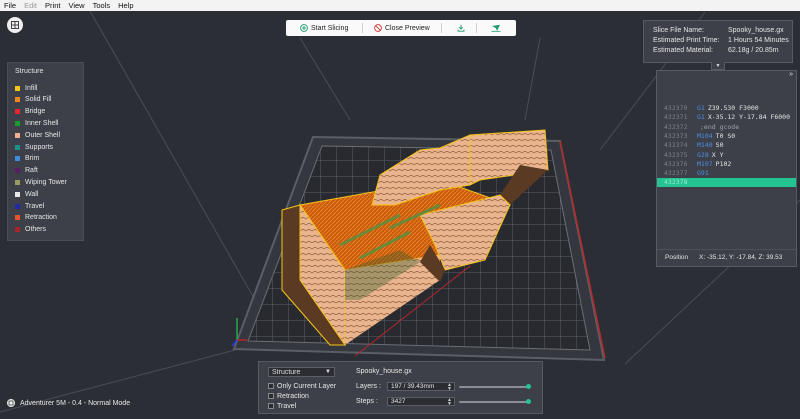 This screenshot has width=800, height=419. I want to click on legend-item: Brim, so click(27, 159).